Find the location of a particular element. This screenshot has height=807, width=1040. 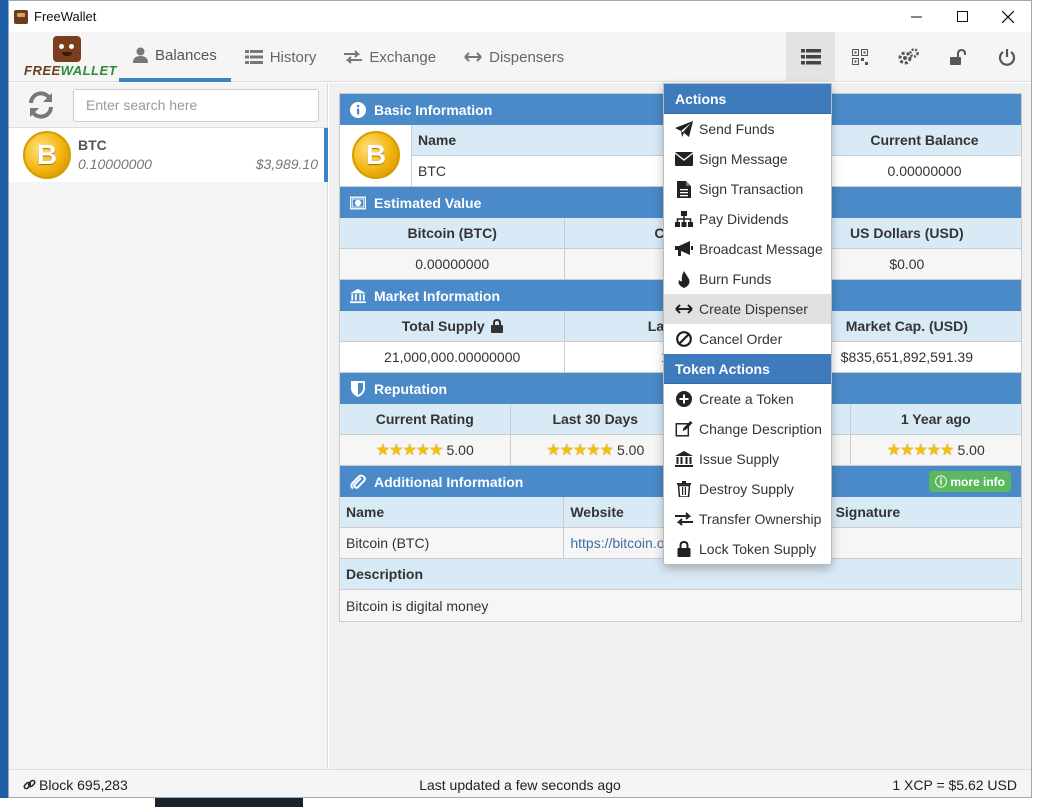

asset-value: $3,989.10 is located at coordinates (286, 164).